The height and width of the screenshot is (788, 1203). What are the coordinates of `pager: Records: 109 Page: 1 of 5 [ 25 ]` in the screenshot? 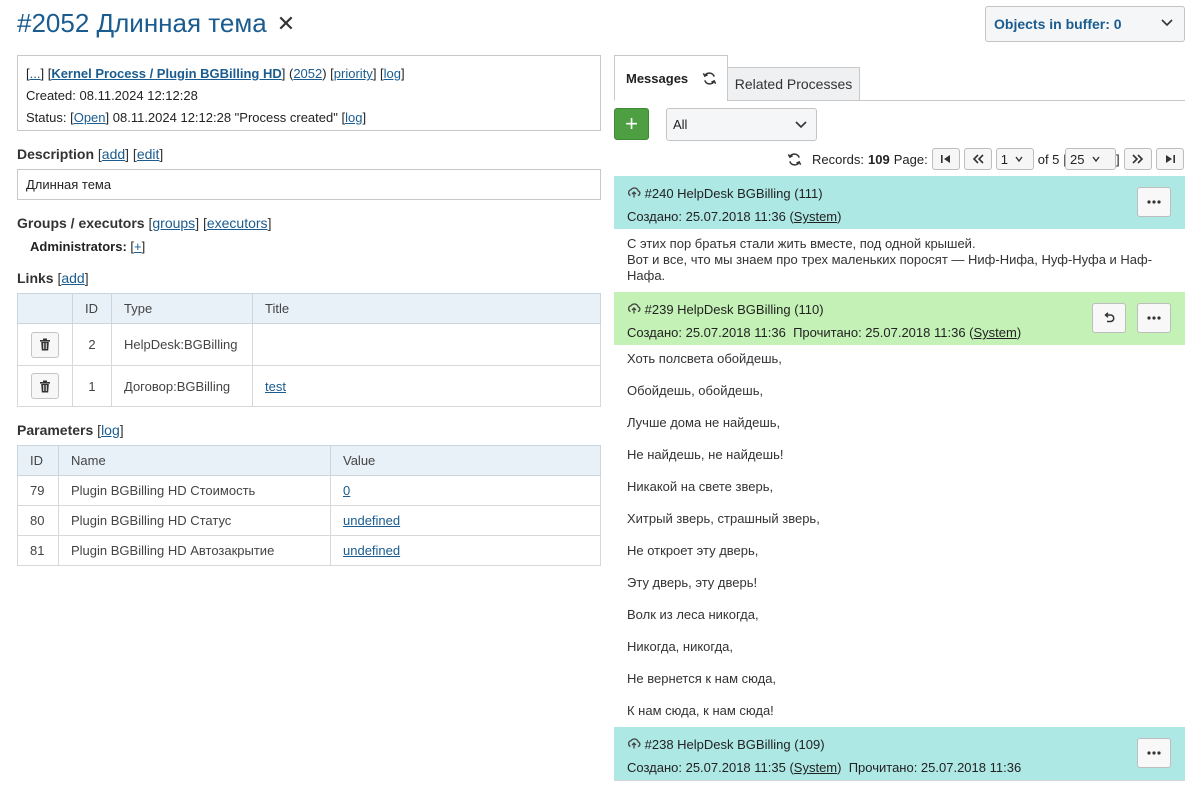 It's located at (985, 159).